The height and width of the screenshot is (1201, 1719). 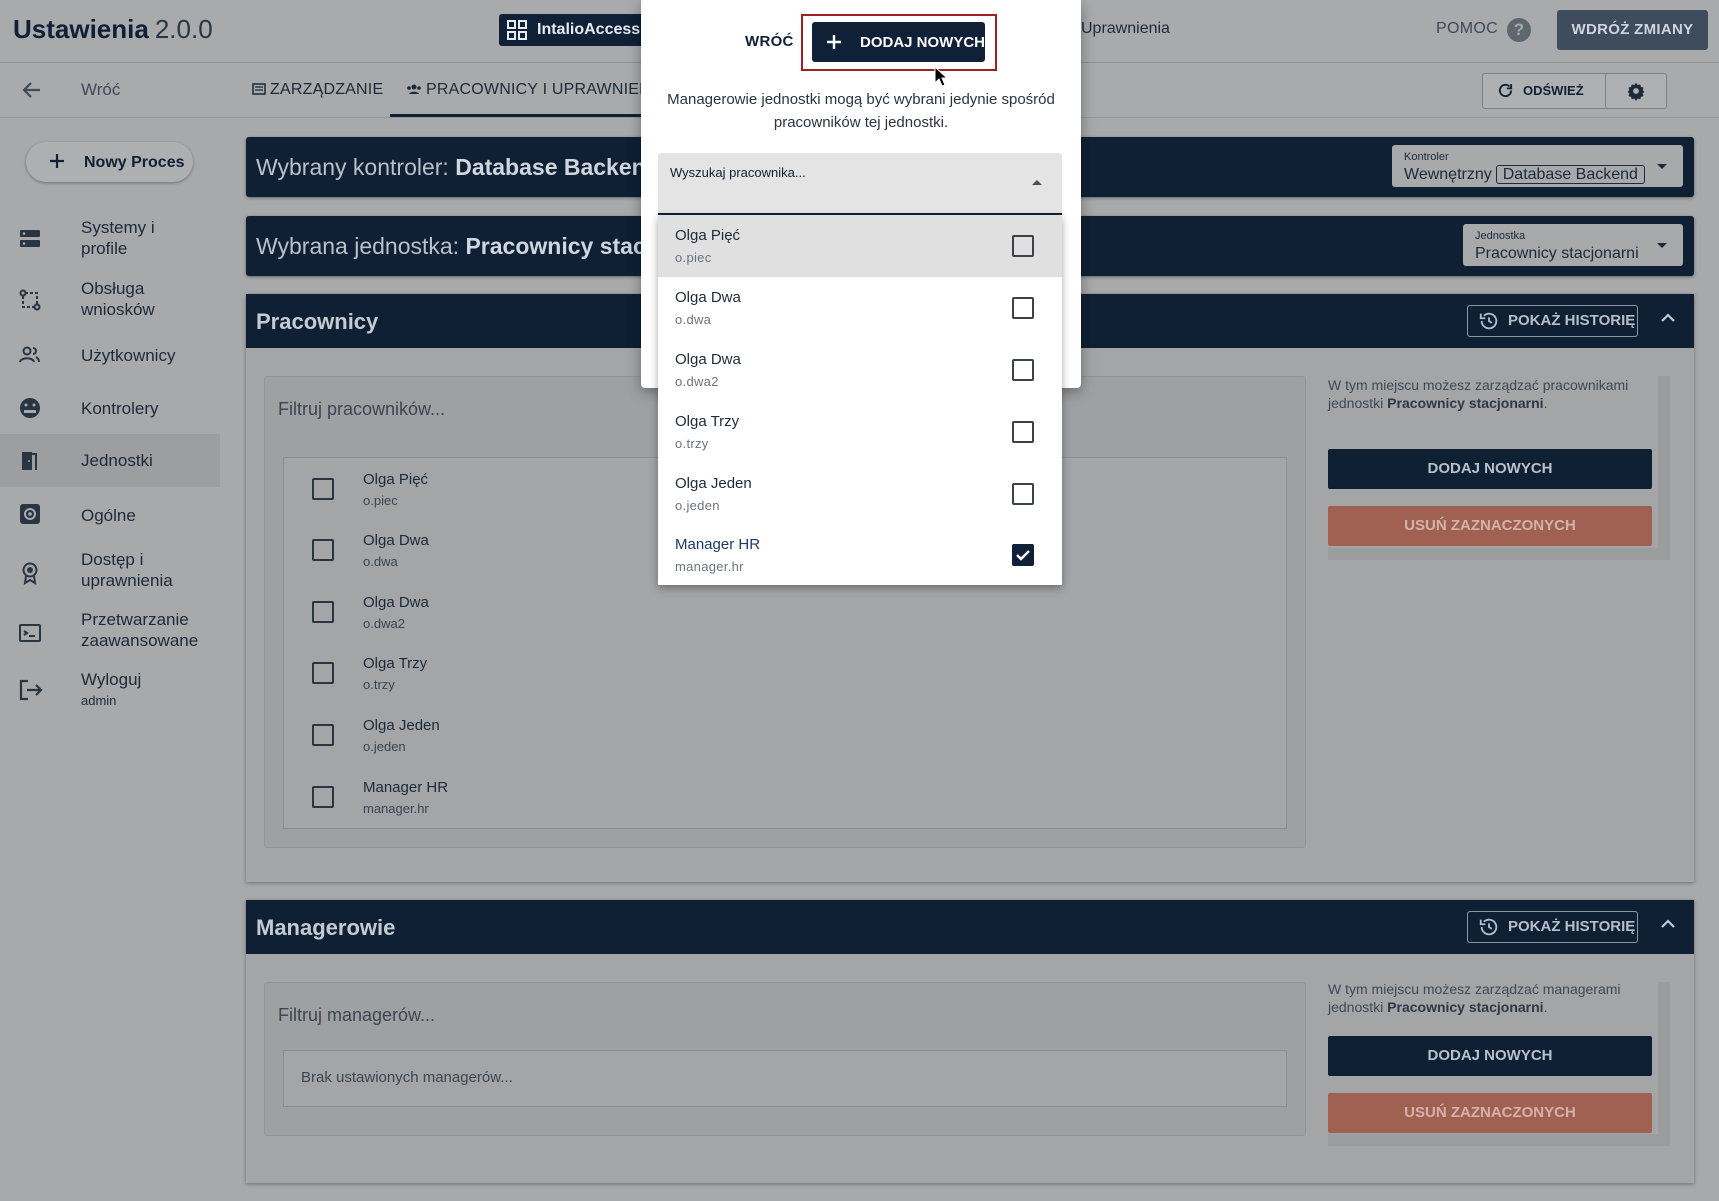 What do you see at coordinates (941, 77) in the screenshot?
I see `mouse-cursor-icon` at bounding box center [941, 77].